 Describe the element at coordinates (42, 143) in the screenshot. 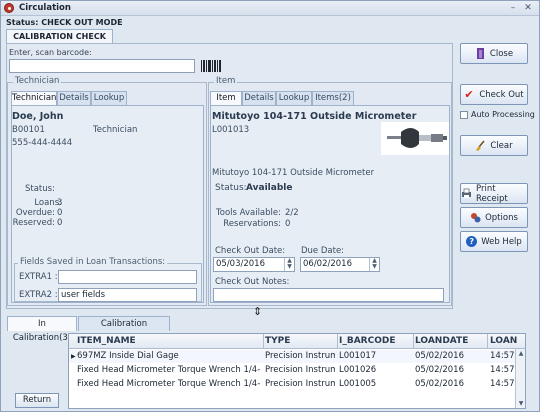

I see `technician-phone: 555-444-4444` at that location.